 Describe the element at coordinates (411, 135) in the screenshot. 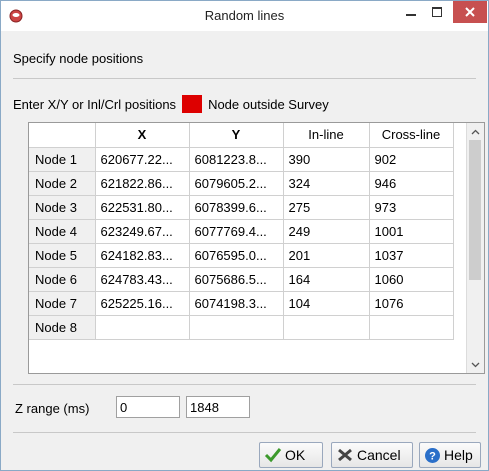

I see `column-header-crossline: Cross-line` at that location.